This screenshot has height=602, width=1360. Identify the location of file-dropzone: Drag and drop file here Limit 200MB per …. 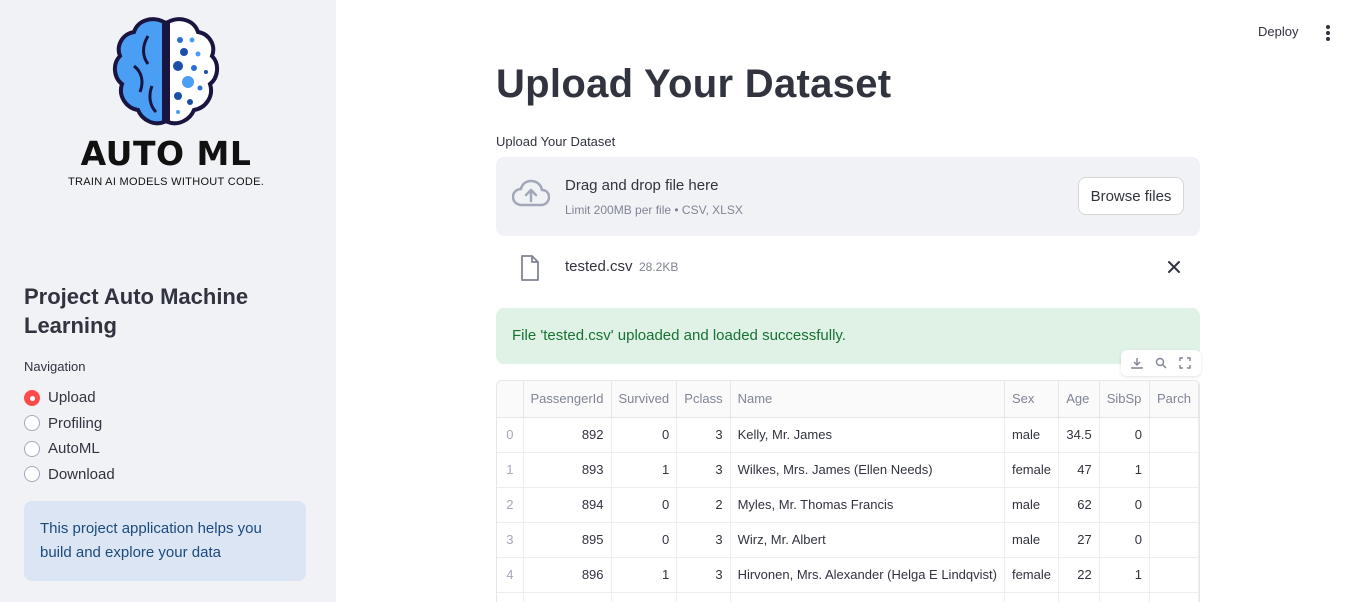
(848, 196).